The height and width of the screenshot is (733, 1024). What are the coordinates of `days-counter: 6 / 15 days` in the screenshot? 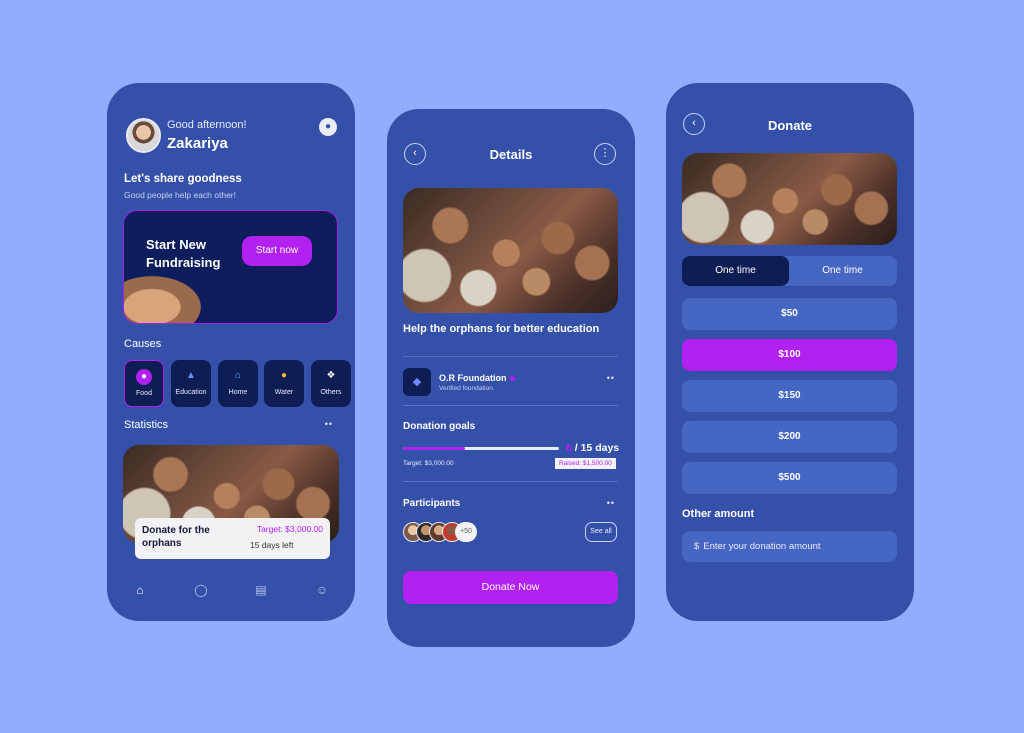 It's located at (592, 448).